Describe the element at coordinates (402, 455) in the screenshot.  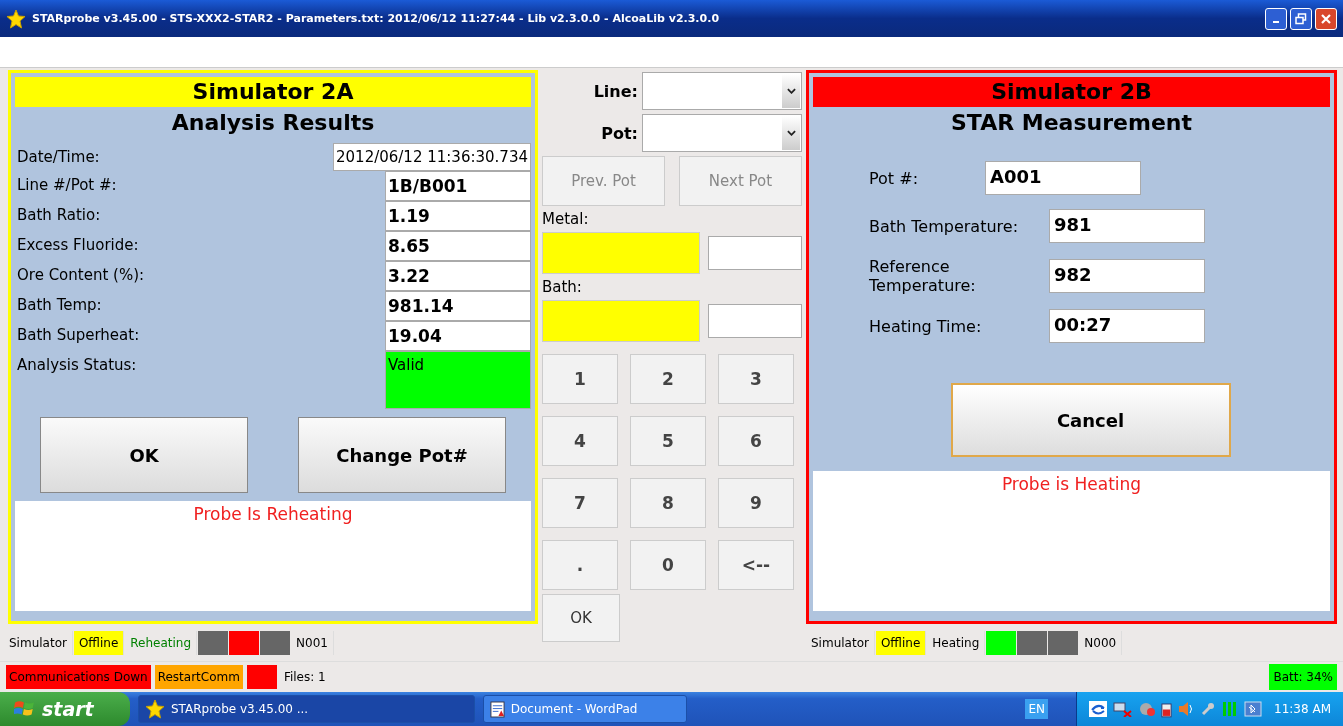
I see `action-button: Change Pot#` at that location.